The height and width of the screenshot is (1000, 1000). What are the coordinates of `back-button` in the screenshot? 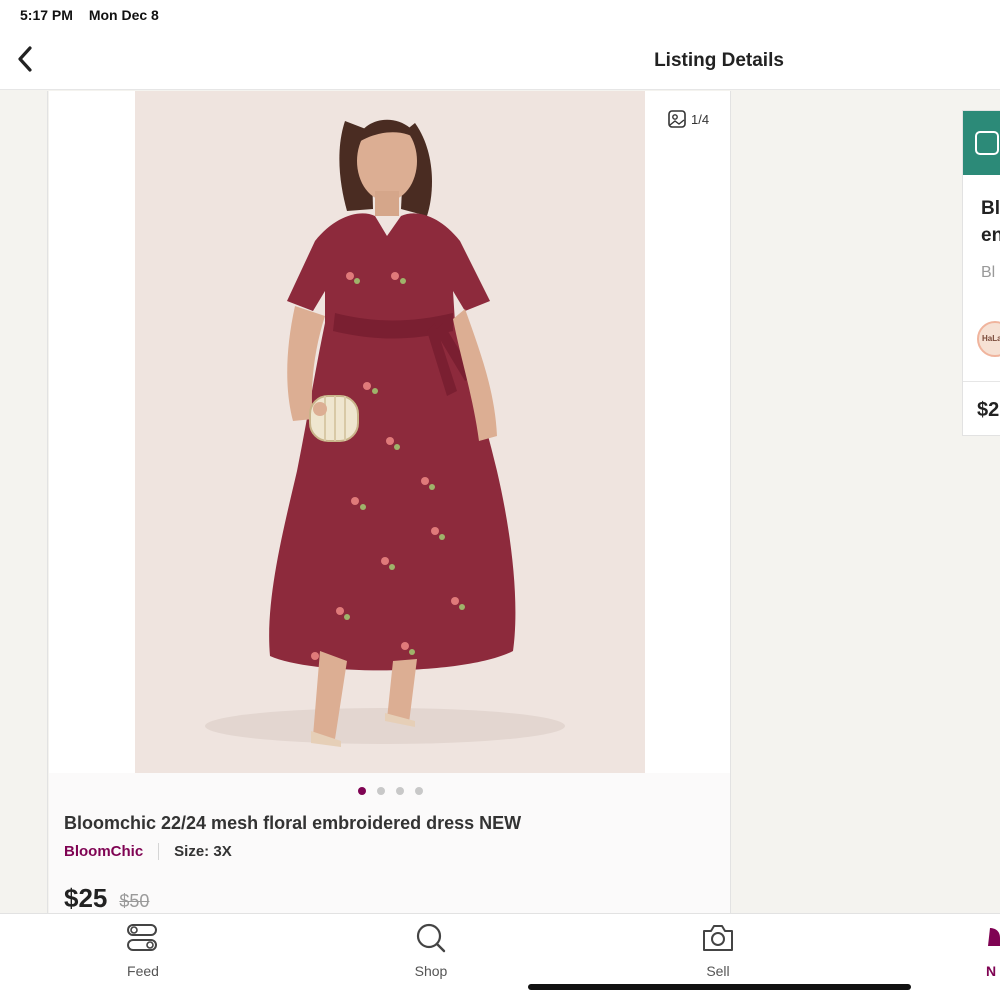 It's located at (25, 59).